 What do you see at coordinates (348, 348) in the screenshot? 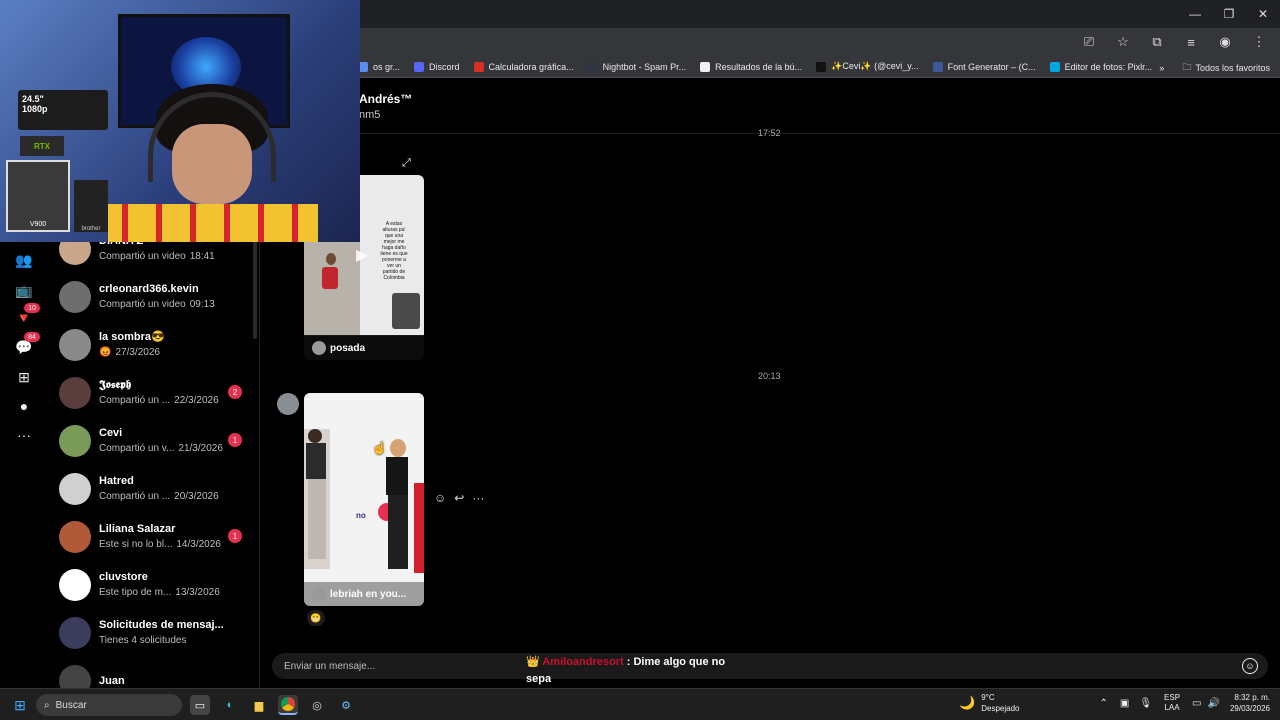
I see `video-1-author: posada` at bounding box center [348, 348].